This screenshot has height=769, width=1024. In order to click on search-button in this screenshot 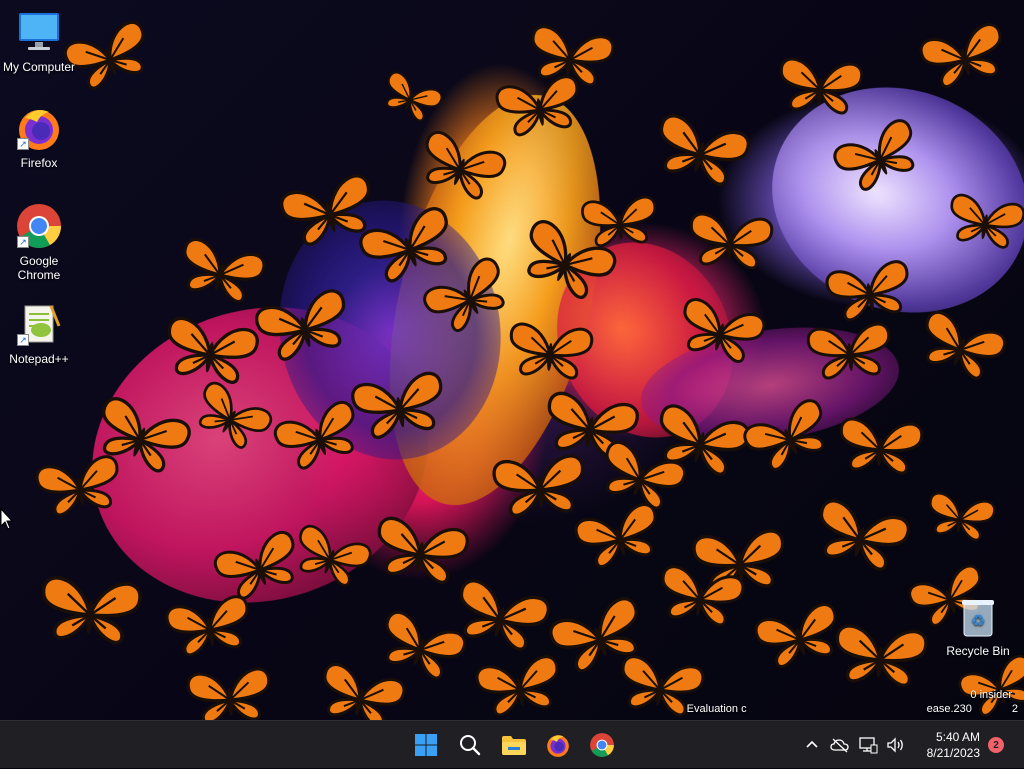, I will do `click(470, 745)`.